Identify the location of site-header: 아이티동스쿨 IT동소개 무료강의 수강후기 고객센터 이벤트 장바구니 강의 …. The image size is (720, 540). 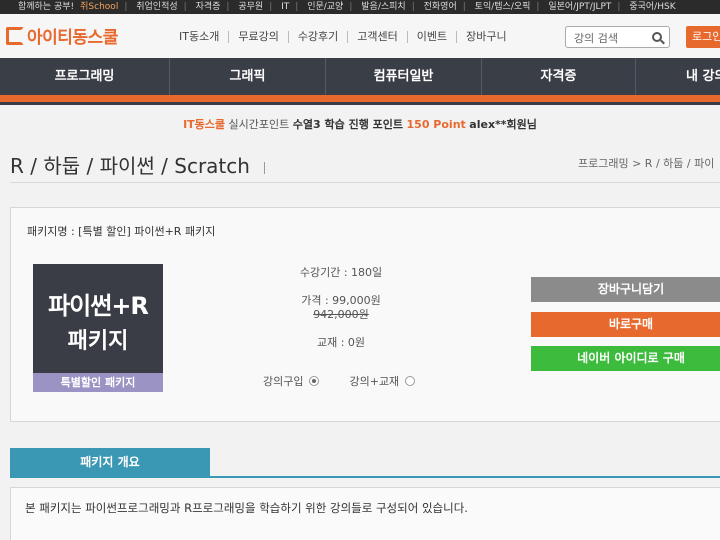
(360, 36).